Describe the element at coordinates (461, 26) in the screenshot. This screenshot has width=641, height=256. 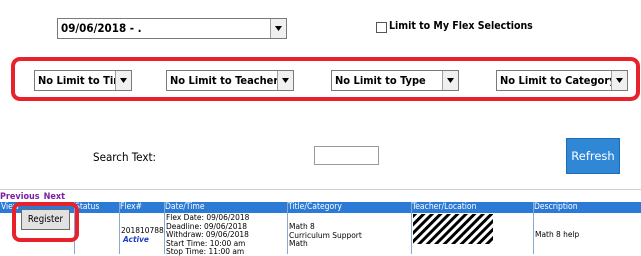
I see `limit-checkbox-label: Limit to My Flex Selections` at that location.